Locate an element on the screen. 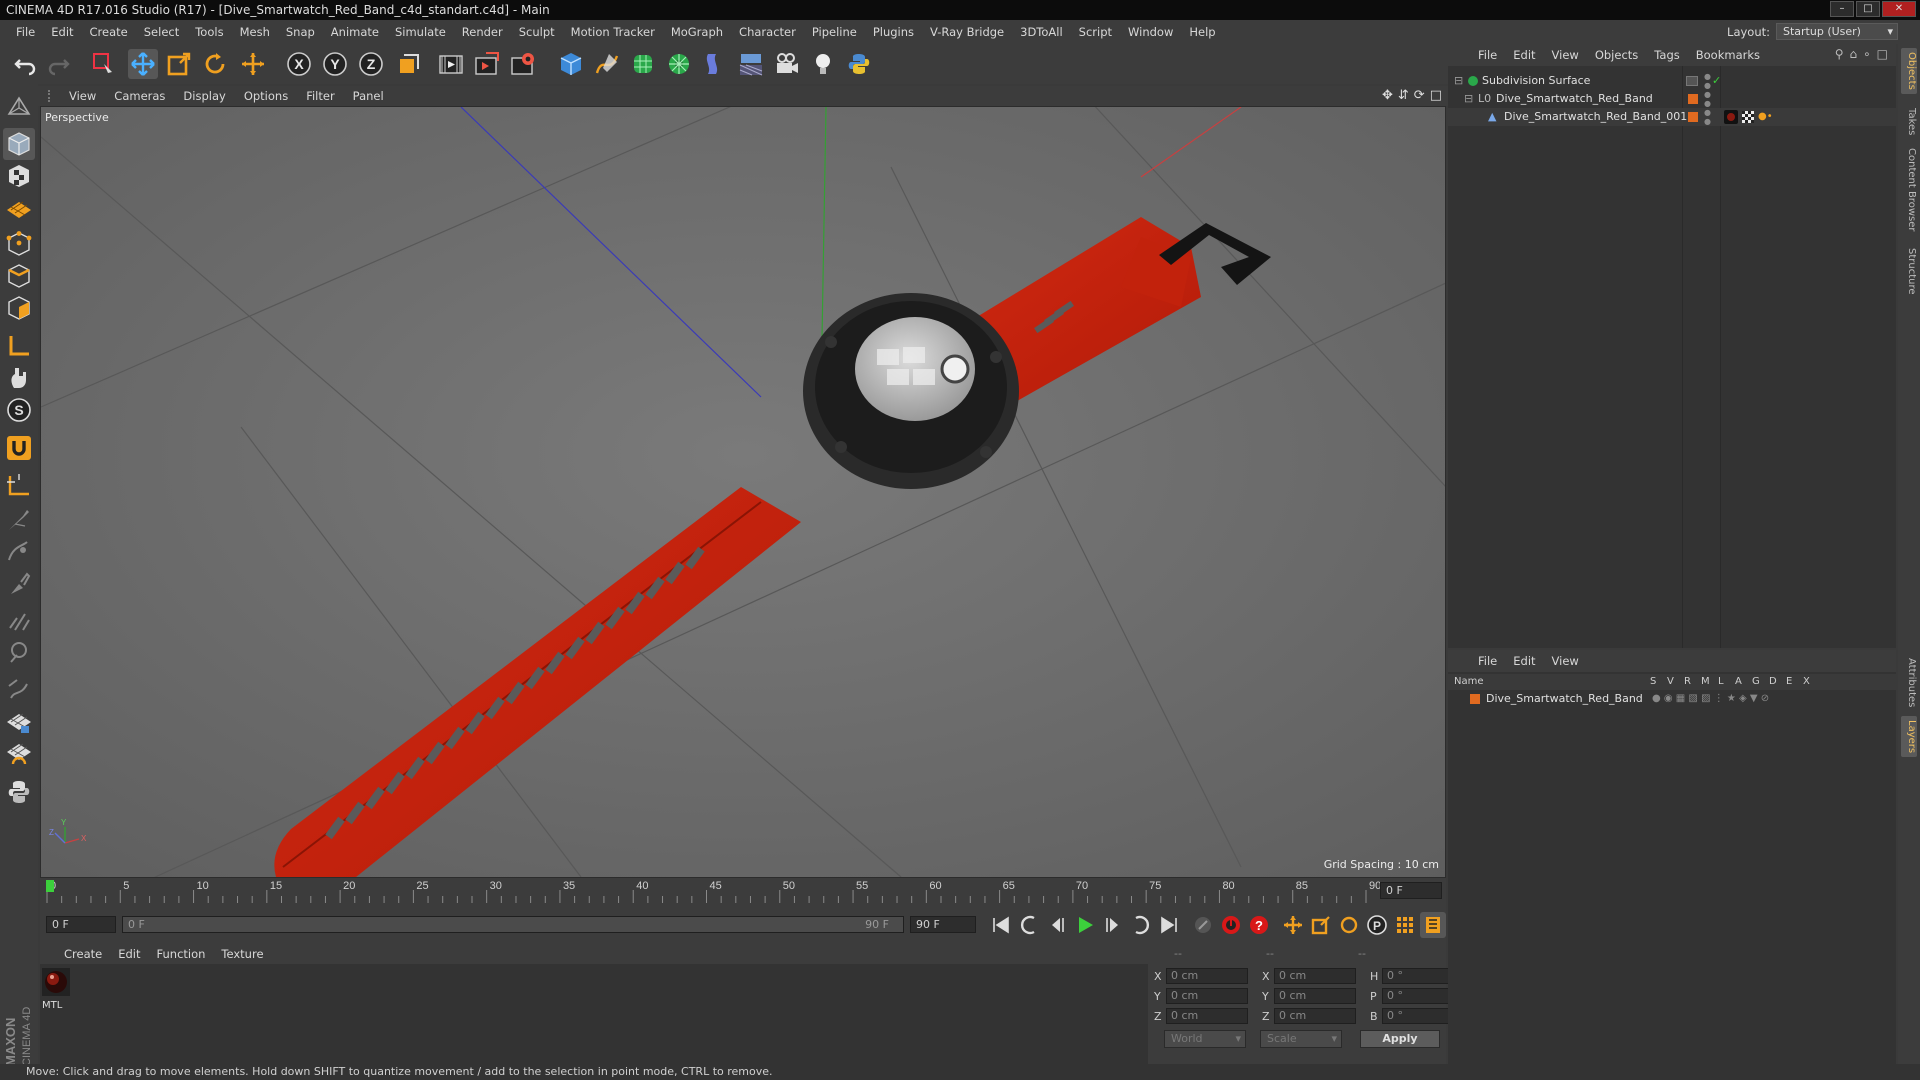 The height and width of the screenshot is (1080, 1920). scale-icon is located at coordinates (179, 64).